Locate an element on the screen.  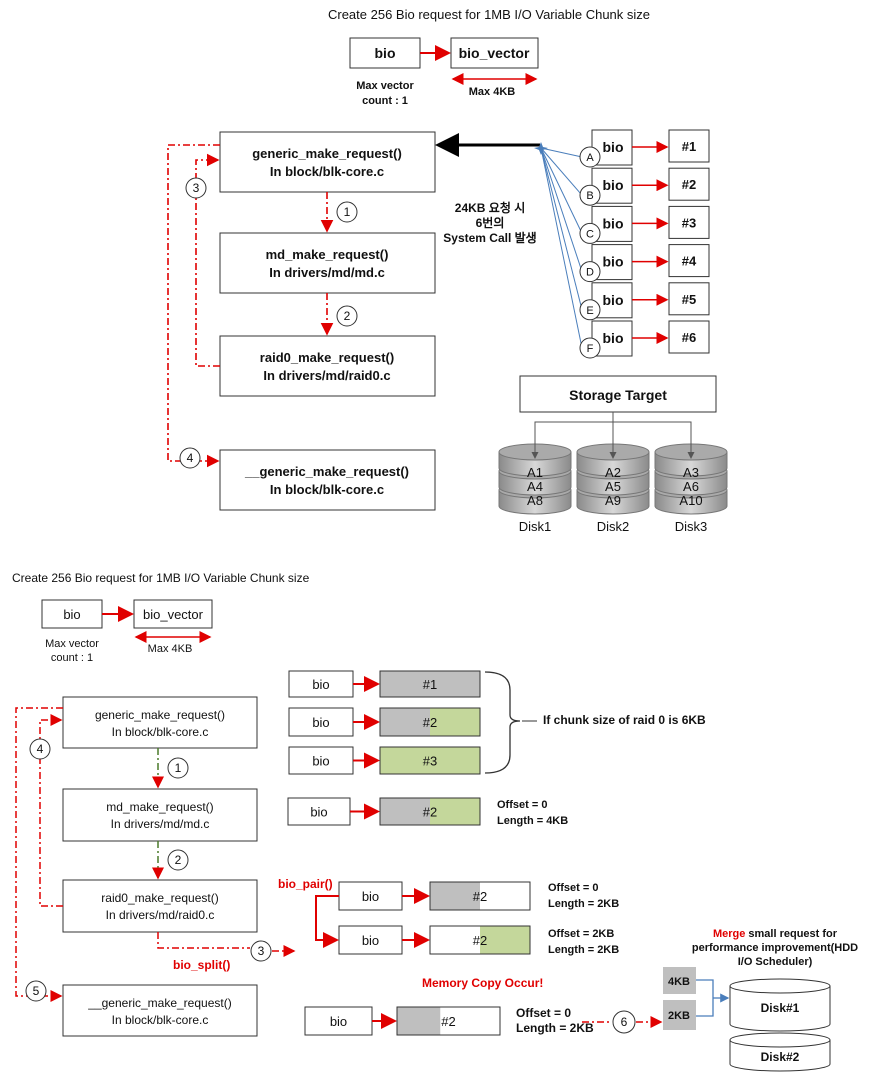
request-letter: D is located at coordinates (590, 273).